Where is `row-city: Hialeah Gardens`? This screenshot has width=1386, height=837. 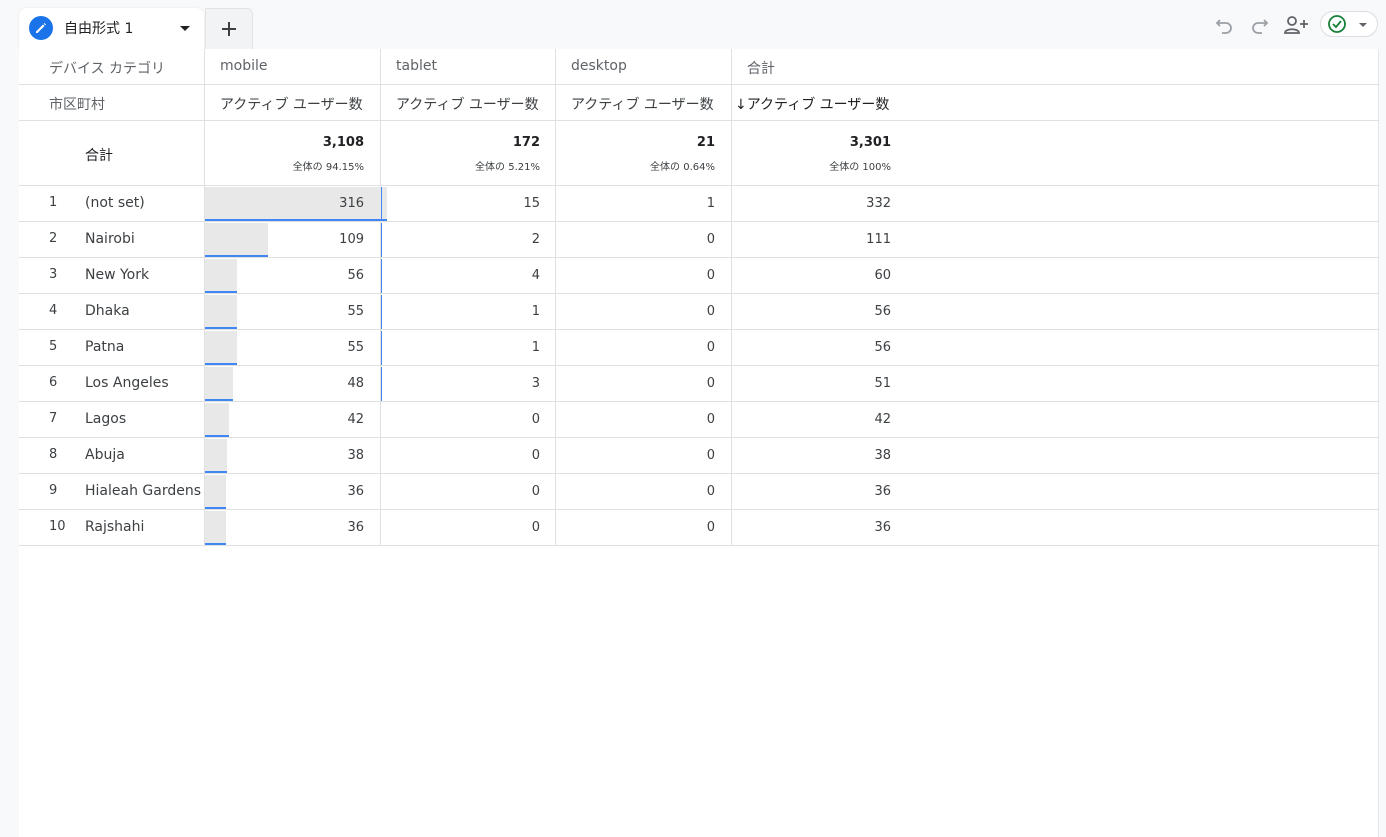
row-city: Hialeah Gardens is located at coordinates (143, 491).